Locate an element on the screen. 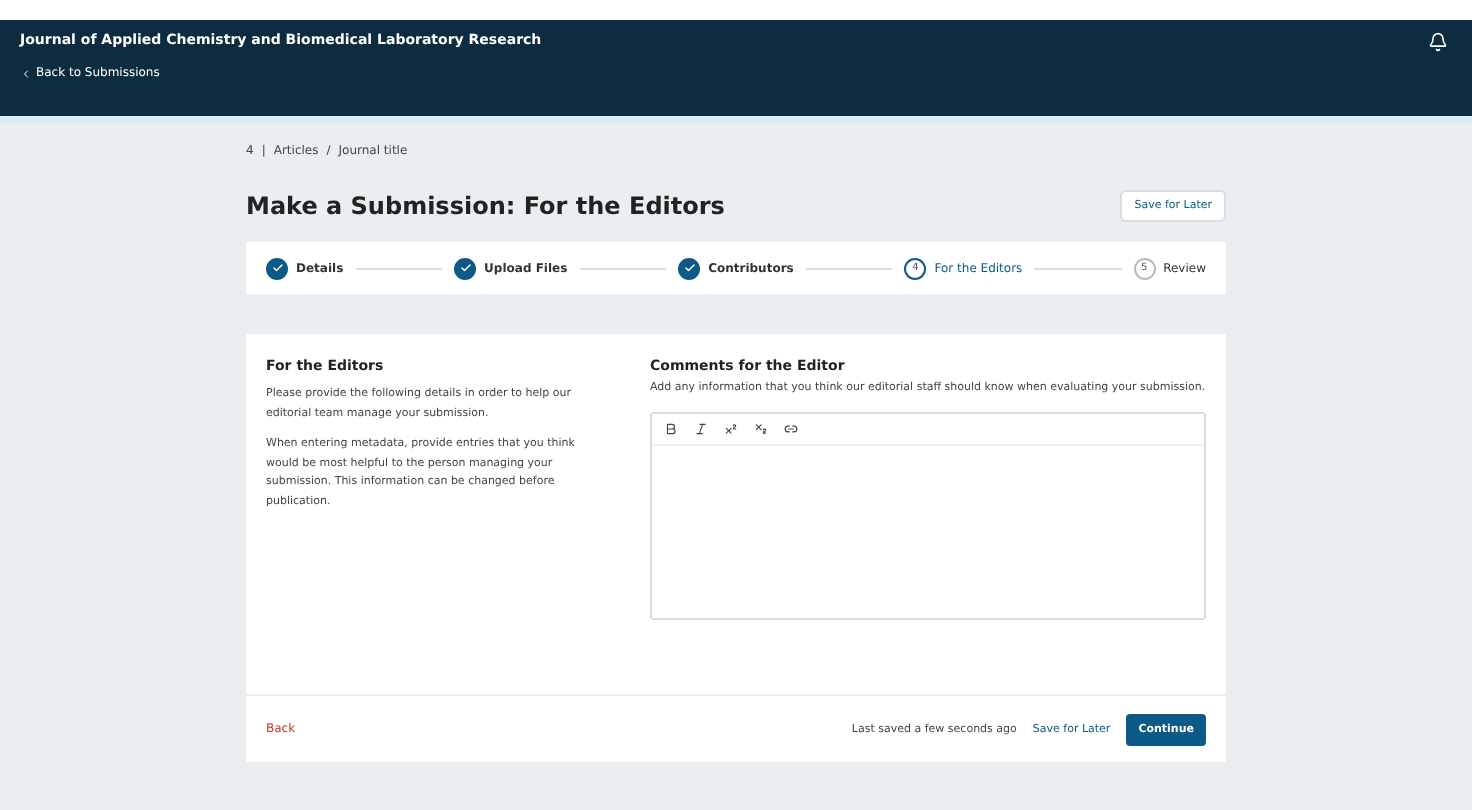 Image resolution: width=1472 pixels, height=810 pixels. link-icon is located at coordinates (791, 428).